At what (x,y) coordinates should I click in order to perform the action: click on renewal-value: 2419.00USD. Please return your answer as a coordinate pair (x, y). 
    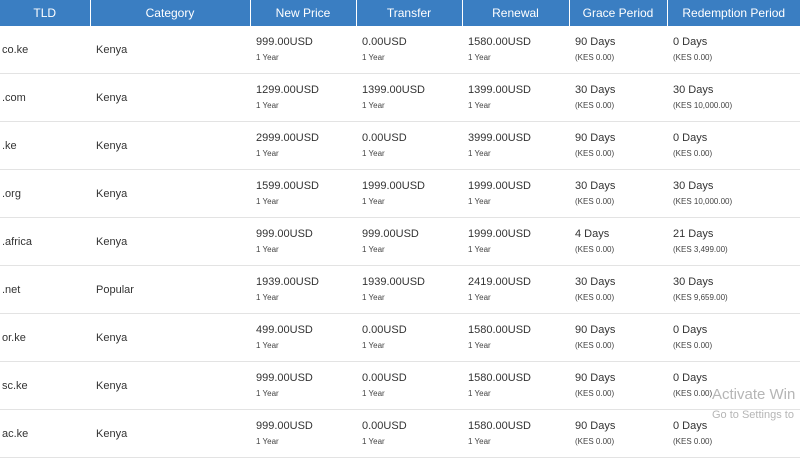
    Looking at the image, I should click on (499, 282).